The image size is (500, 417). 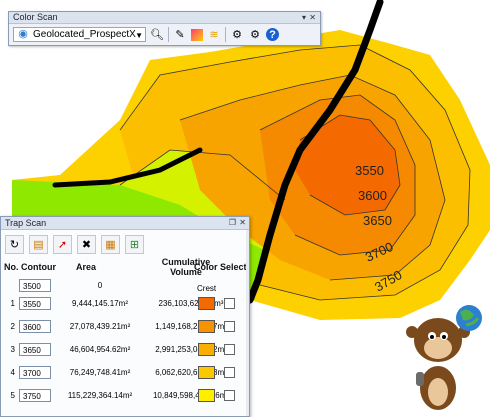 What do you see at coordinates (86, 244) in the screenshot?
I see `delete-point-icon: ✖` at bounding box center [86, 244].